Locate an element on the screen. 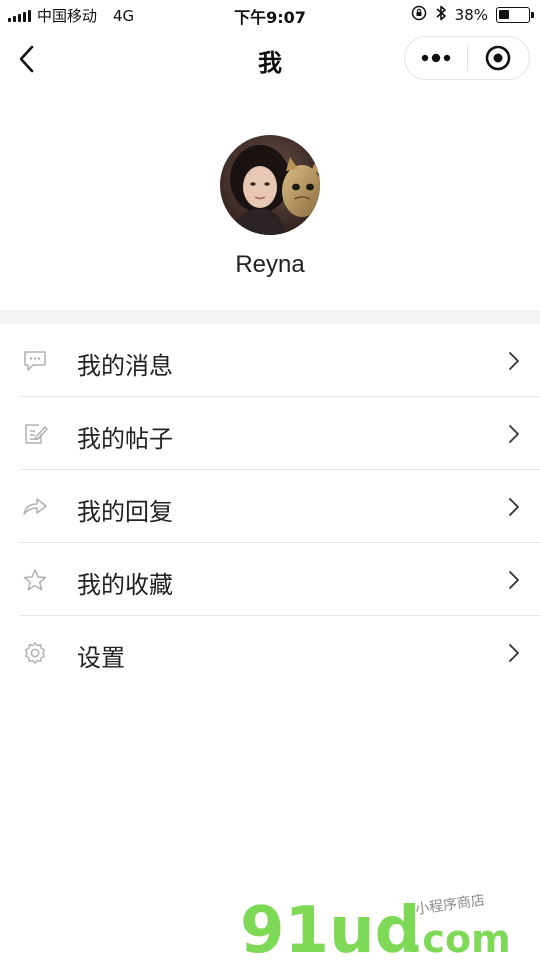 The image size is (540, 960). menu-item-favorites: 我的收藏 is located at coordinates (270, 579).